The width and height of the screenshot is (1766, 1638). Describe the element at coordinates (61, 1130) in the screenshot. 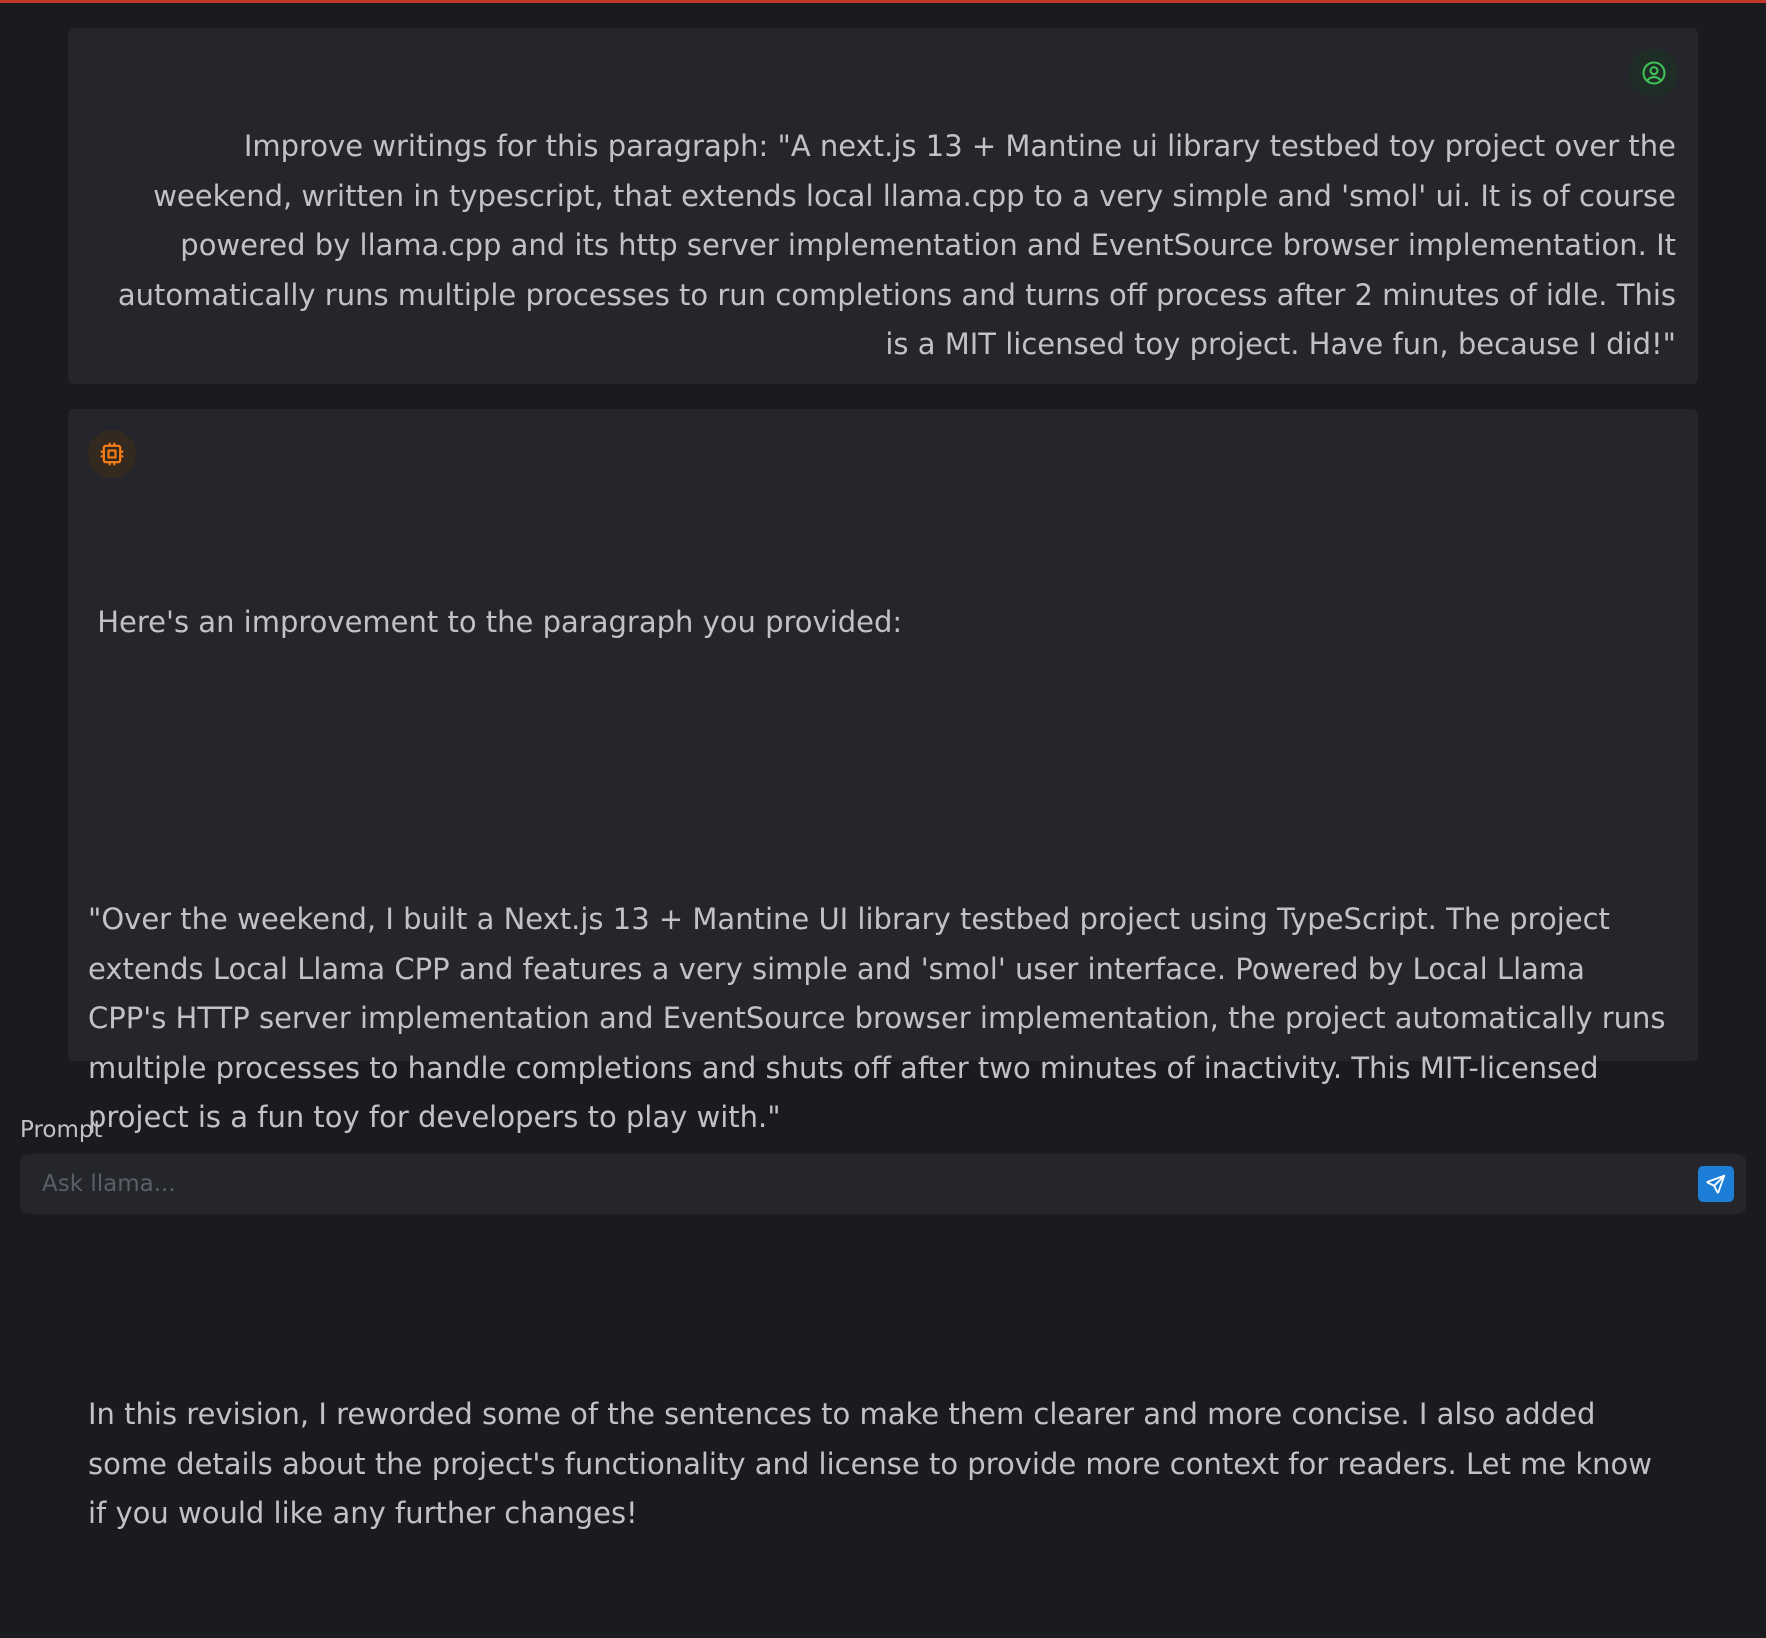

I see `prompt-label: Prompt` at that location.